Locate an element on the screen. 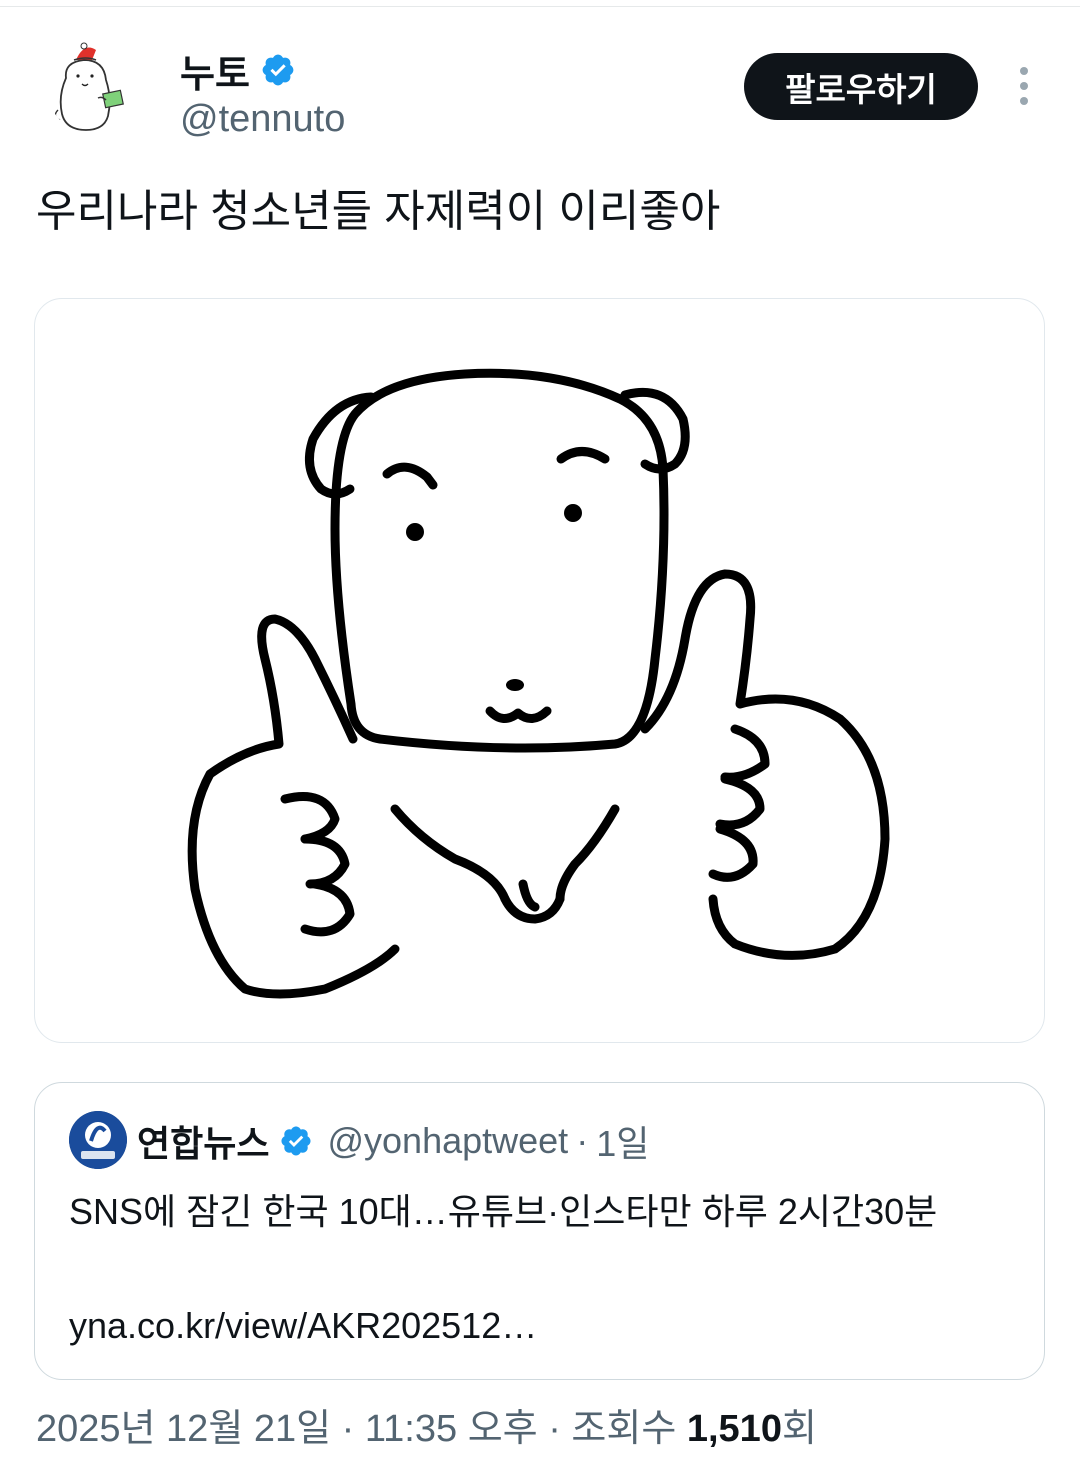  more-options-button is located at coordinates (1024, 86).